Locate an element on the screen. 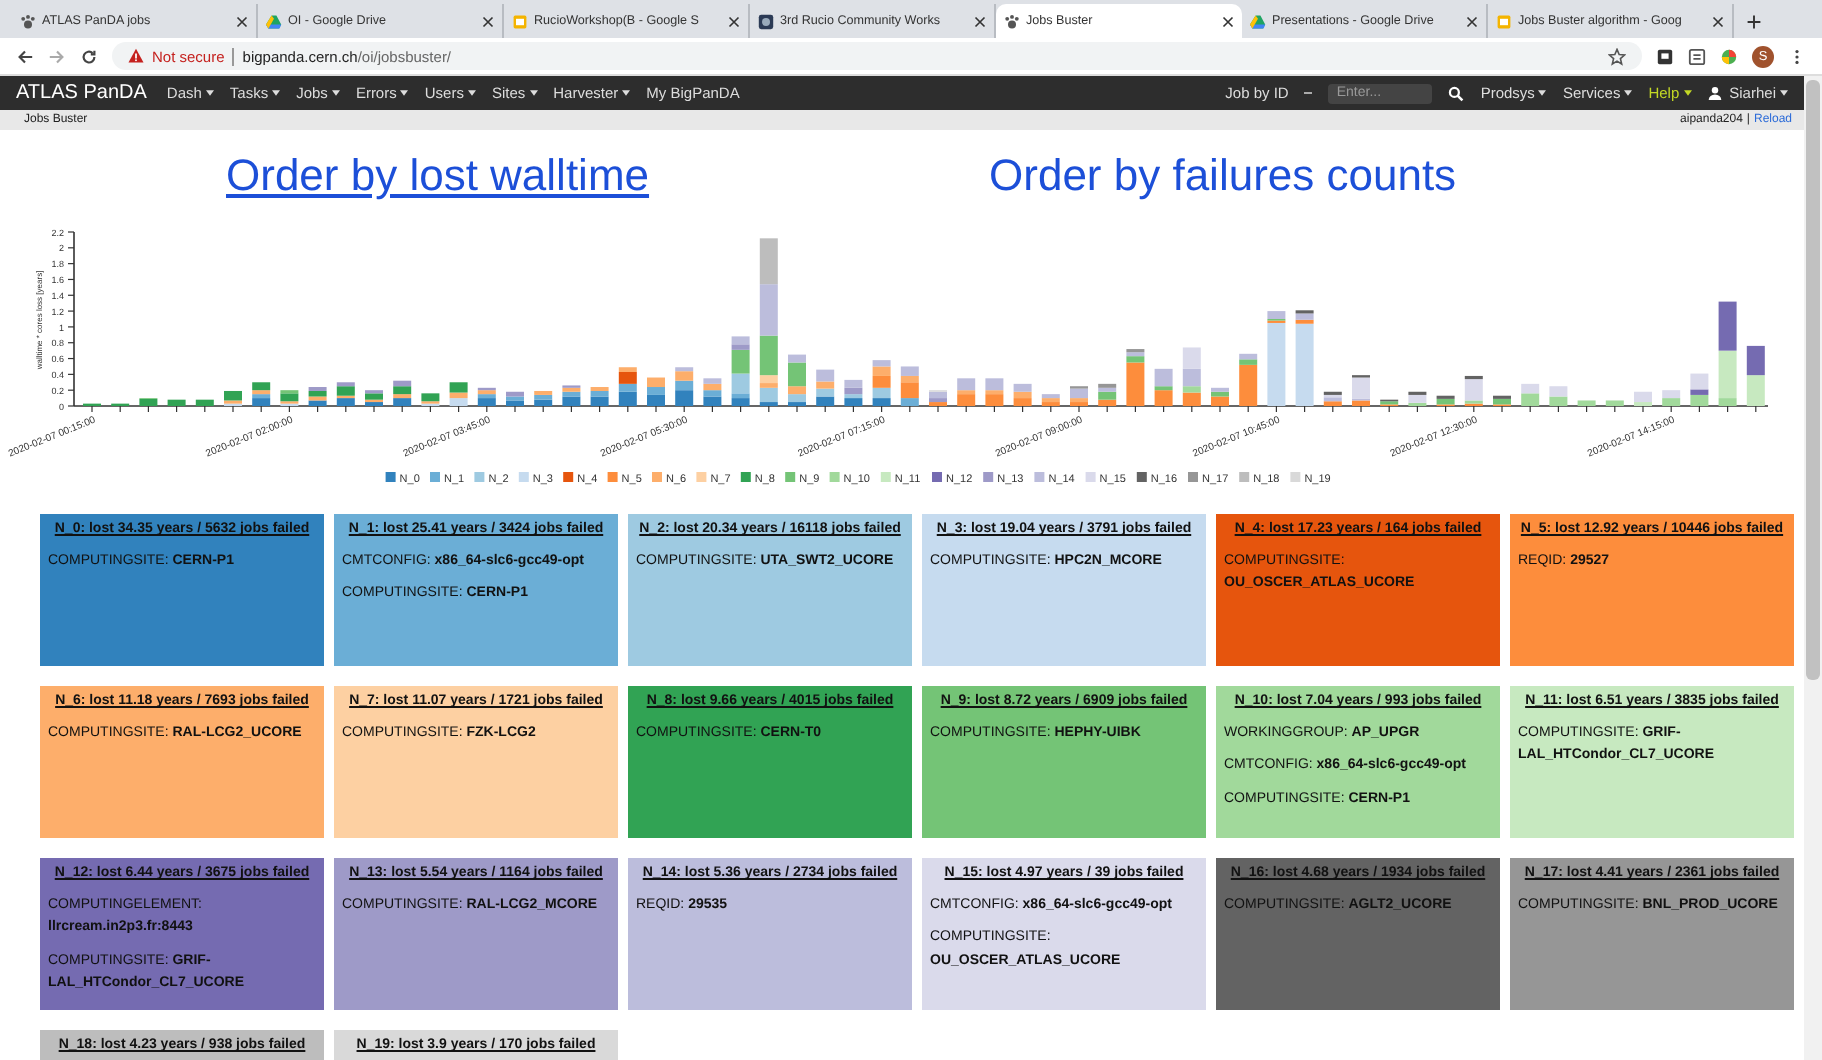 The image size is (1822, 1060). brand-link: ATLAS PanDA is located at coordinates (81, 93).